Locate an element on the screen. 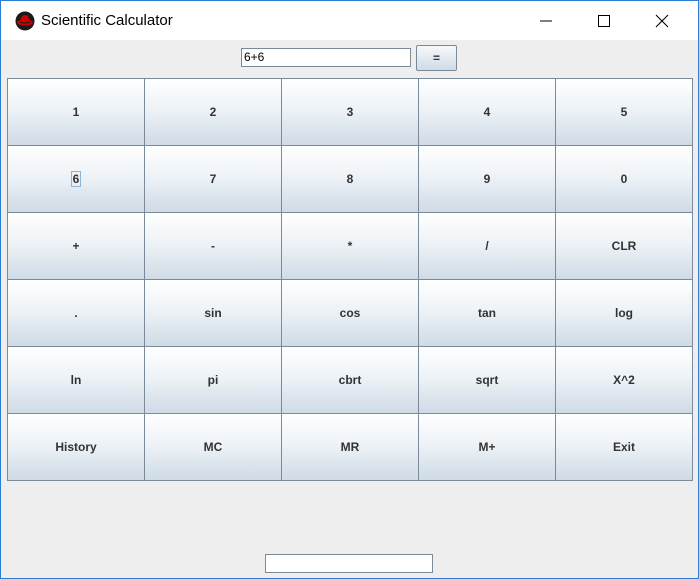 The image size is (699, 579). key-7: 7 is located at coordinates (213, 179).